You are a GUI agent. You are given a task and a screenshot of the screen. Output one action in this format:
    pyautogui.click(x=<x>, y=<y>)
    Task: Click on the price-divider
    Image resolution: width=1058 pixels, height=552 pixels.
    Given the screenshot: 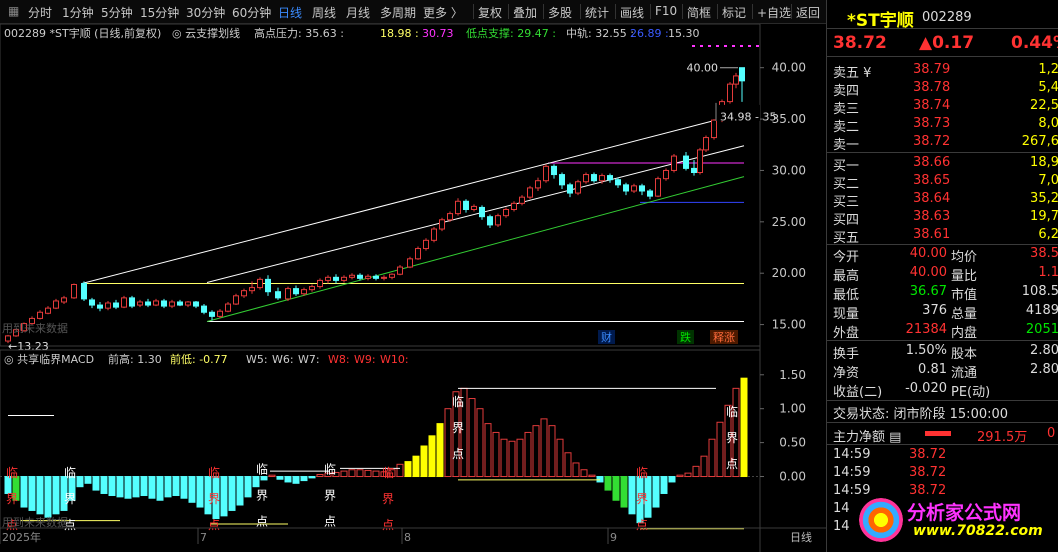 What is the action you would take?
    pyautogui.click(x=942, y=56)
    